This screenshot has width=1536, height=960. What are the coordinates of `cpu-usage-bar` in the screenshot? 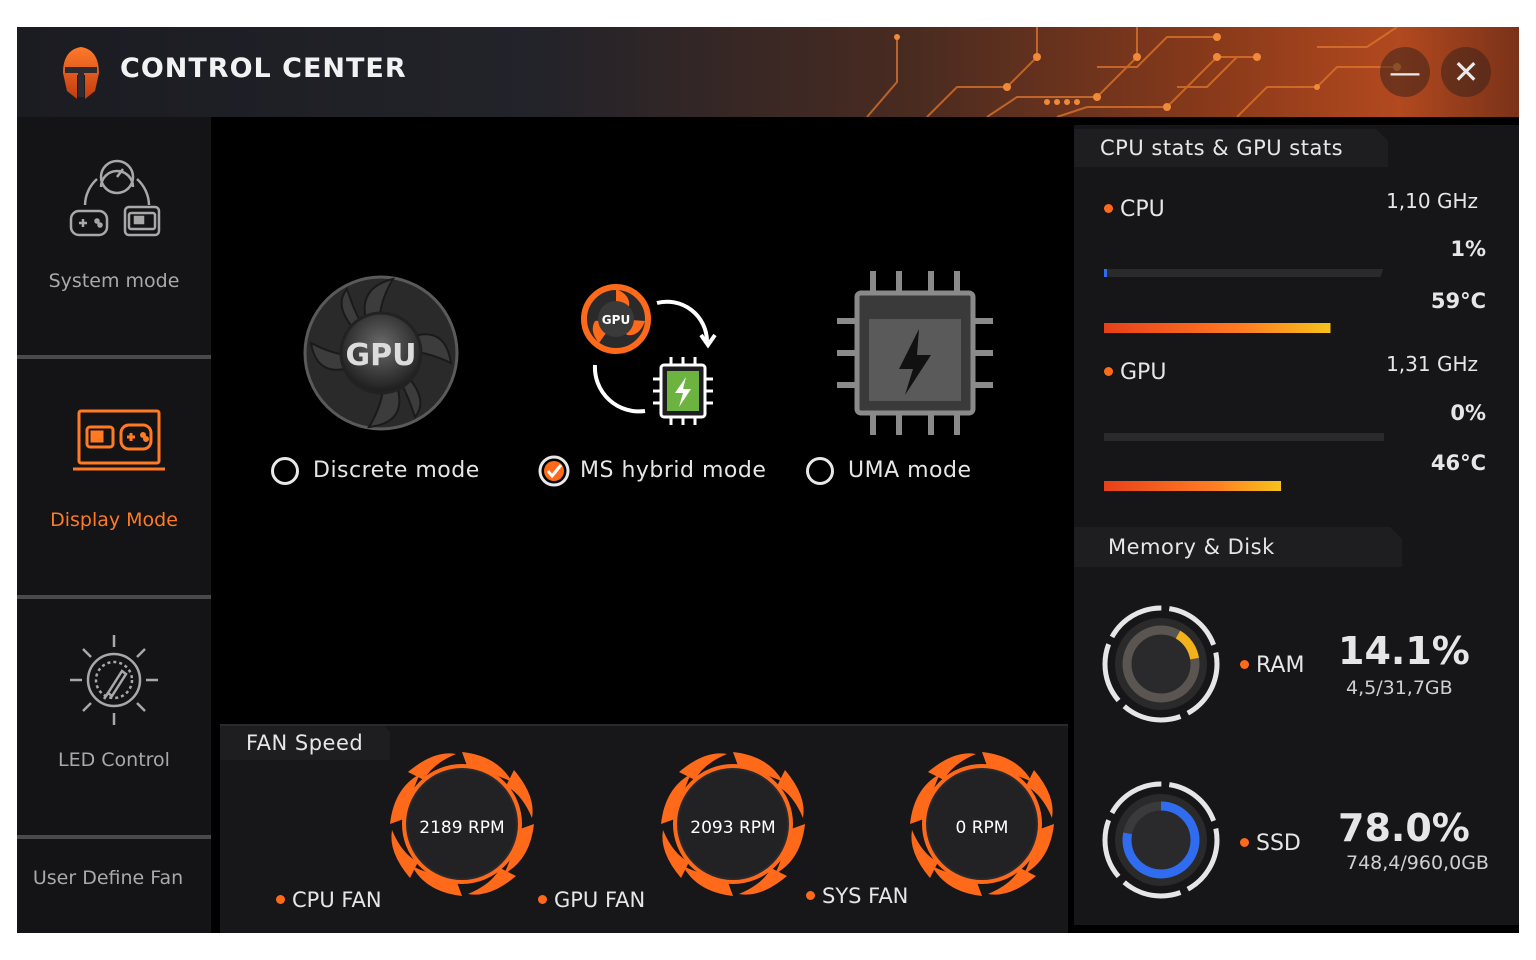 It's located at (1244, 273).